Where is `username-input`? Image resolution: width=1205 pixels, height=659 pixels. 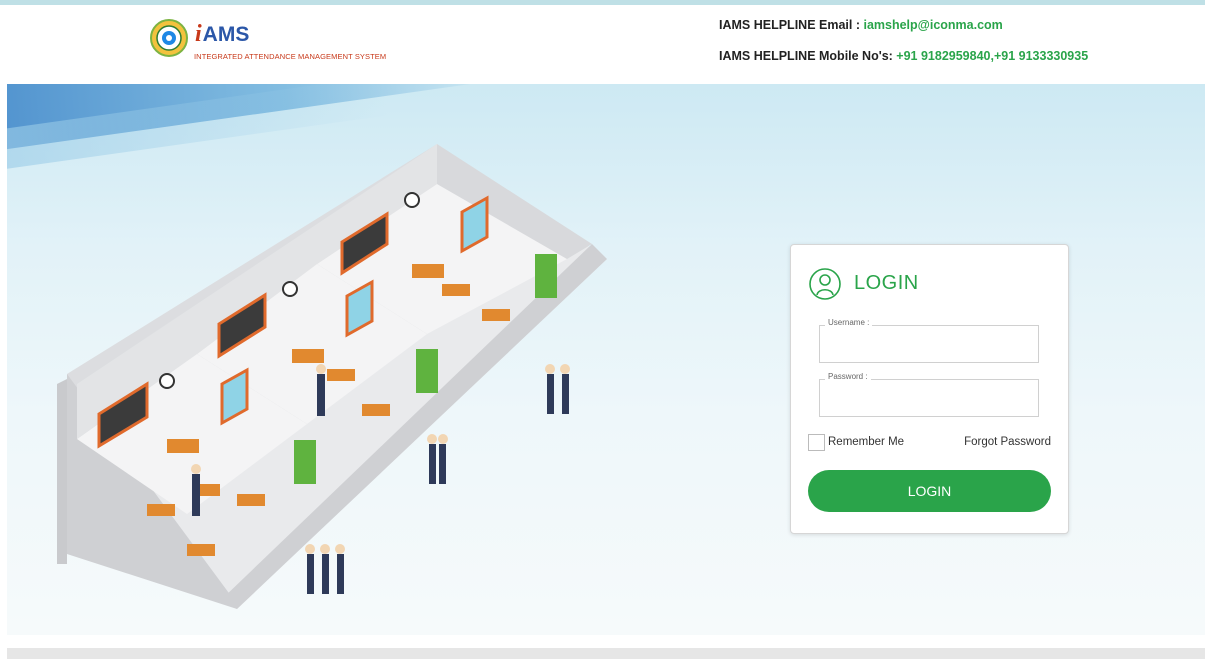
username-input is located at coordinates (929, 344).